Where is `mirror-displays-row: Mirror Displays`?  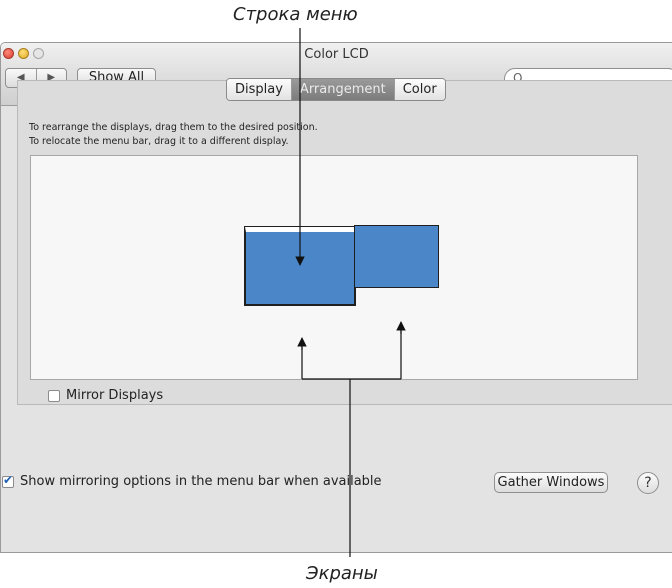 mirror-displays-row: Mirror Displays is located at coordinates (105, 395).